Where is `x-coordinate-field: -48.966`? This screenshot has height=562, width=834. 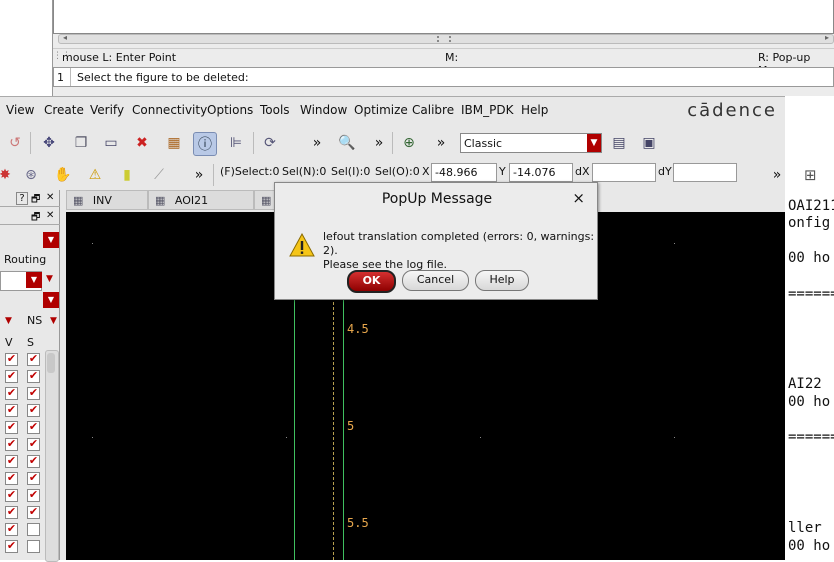 x-coordinate-field: -48.966 is located at coordinates (464, 172).